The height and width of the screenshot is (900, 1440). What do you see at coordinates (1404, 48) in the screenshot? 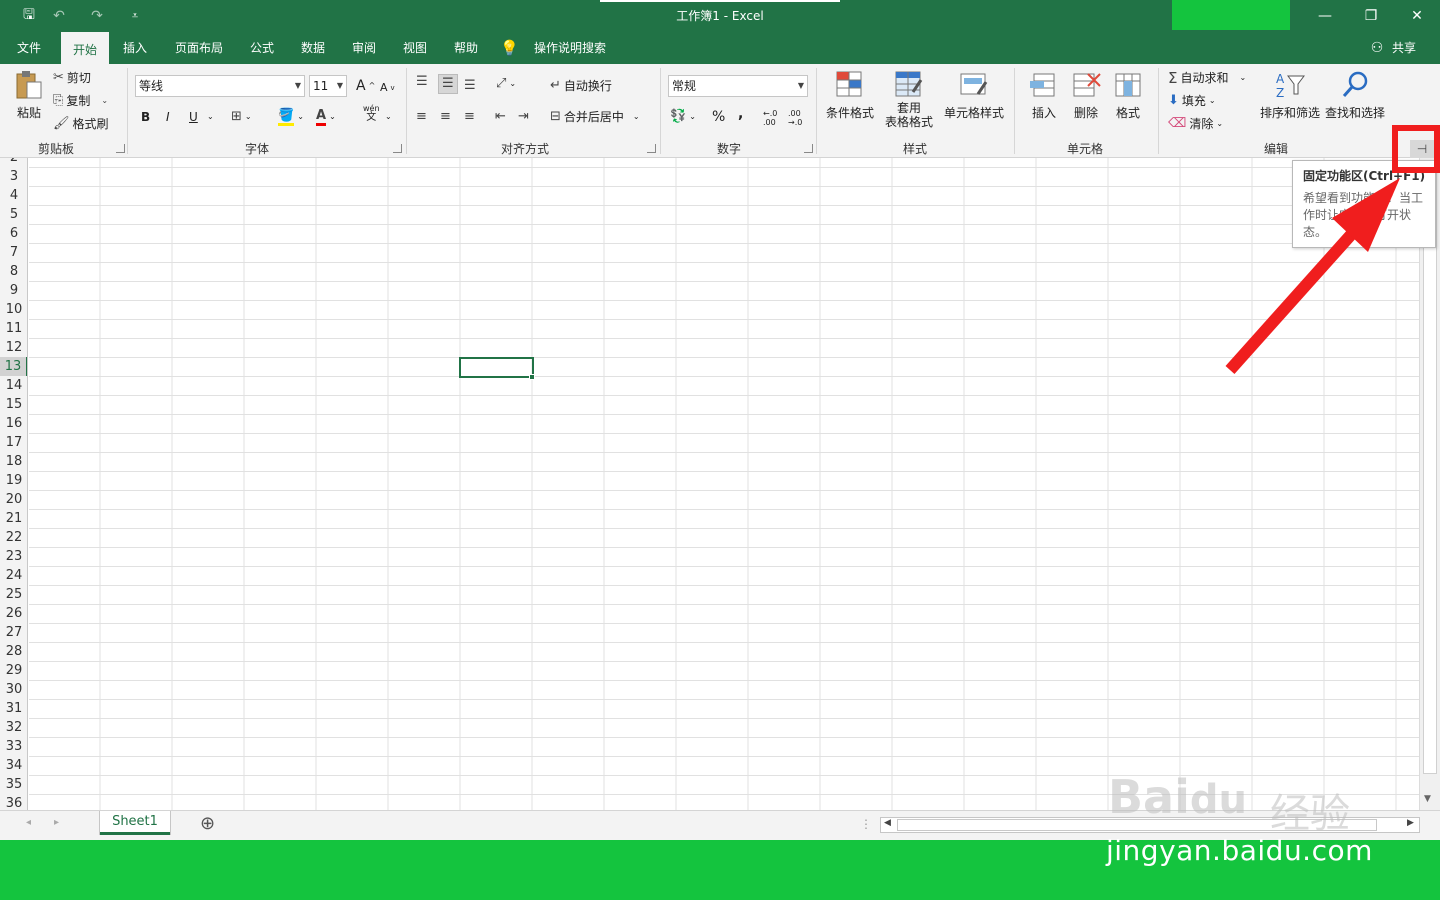
I see `share-button: 共享` at bounding box center [1404, 48].